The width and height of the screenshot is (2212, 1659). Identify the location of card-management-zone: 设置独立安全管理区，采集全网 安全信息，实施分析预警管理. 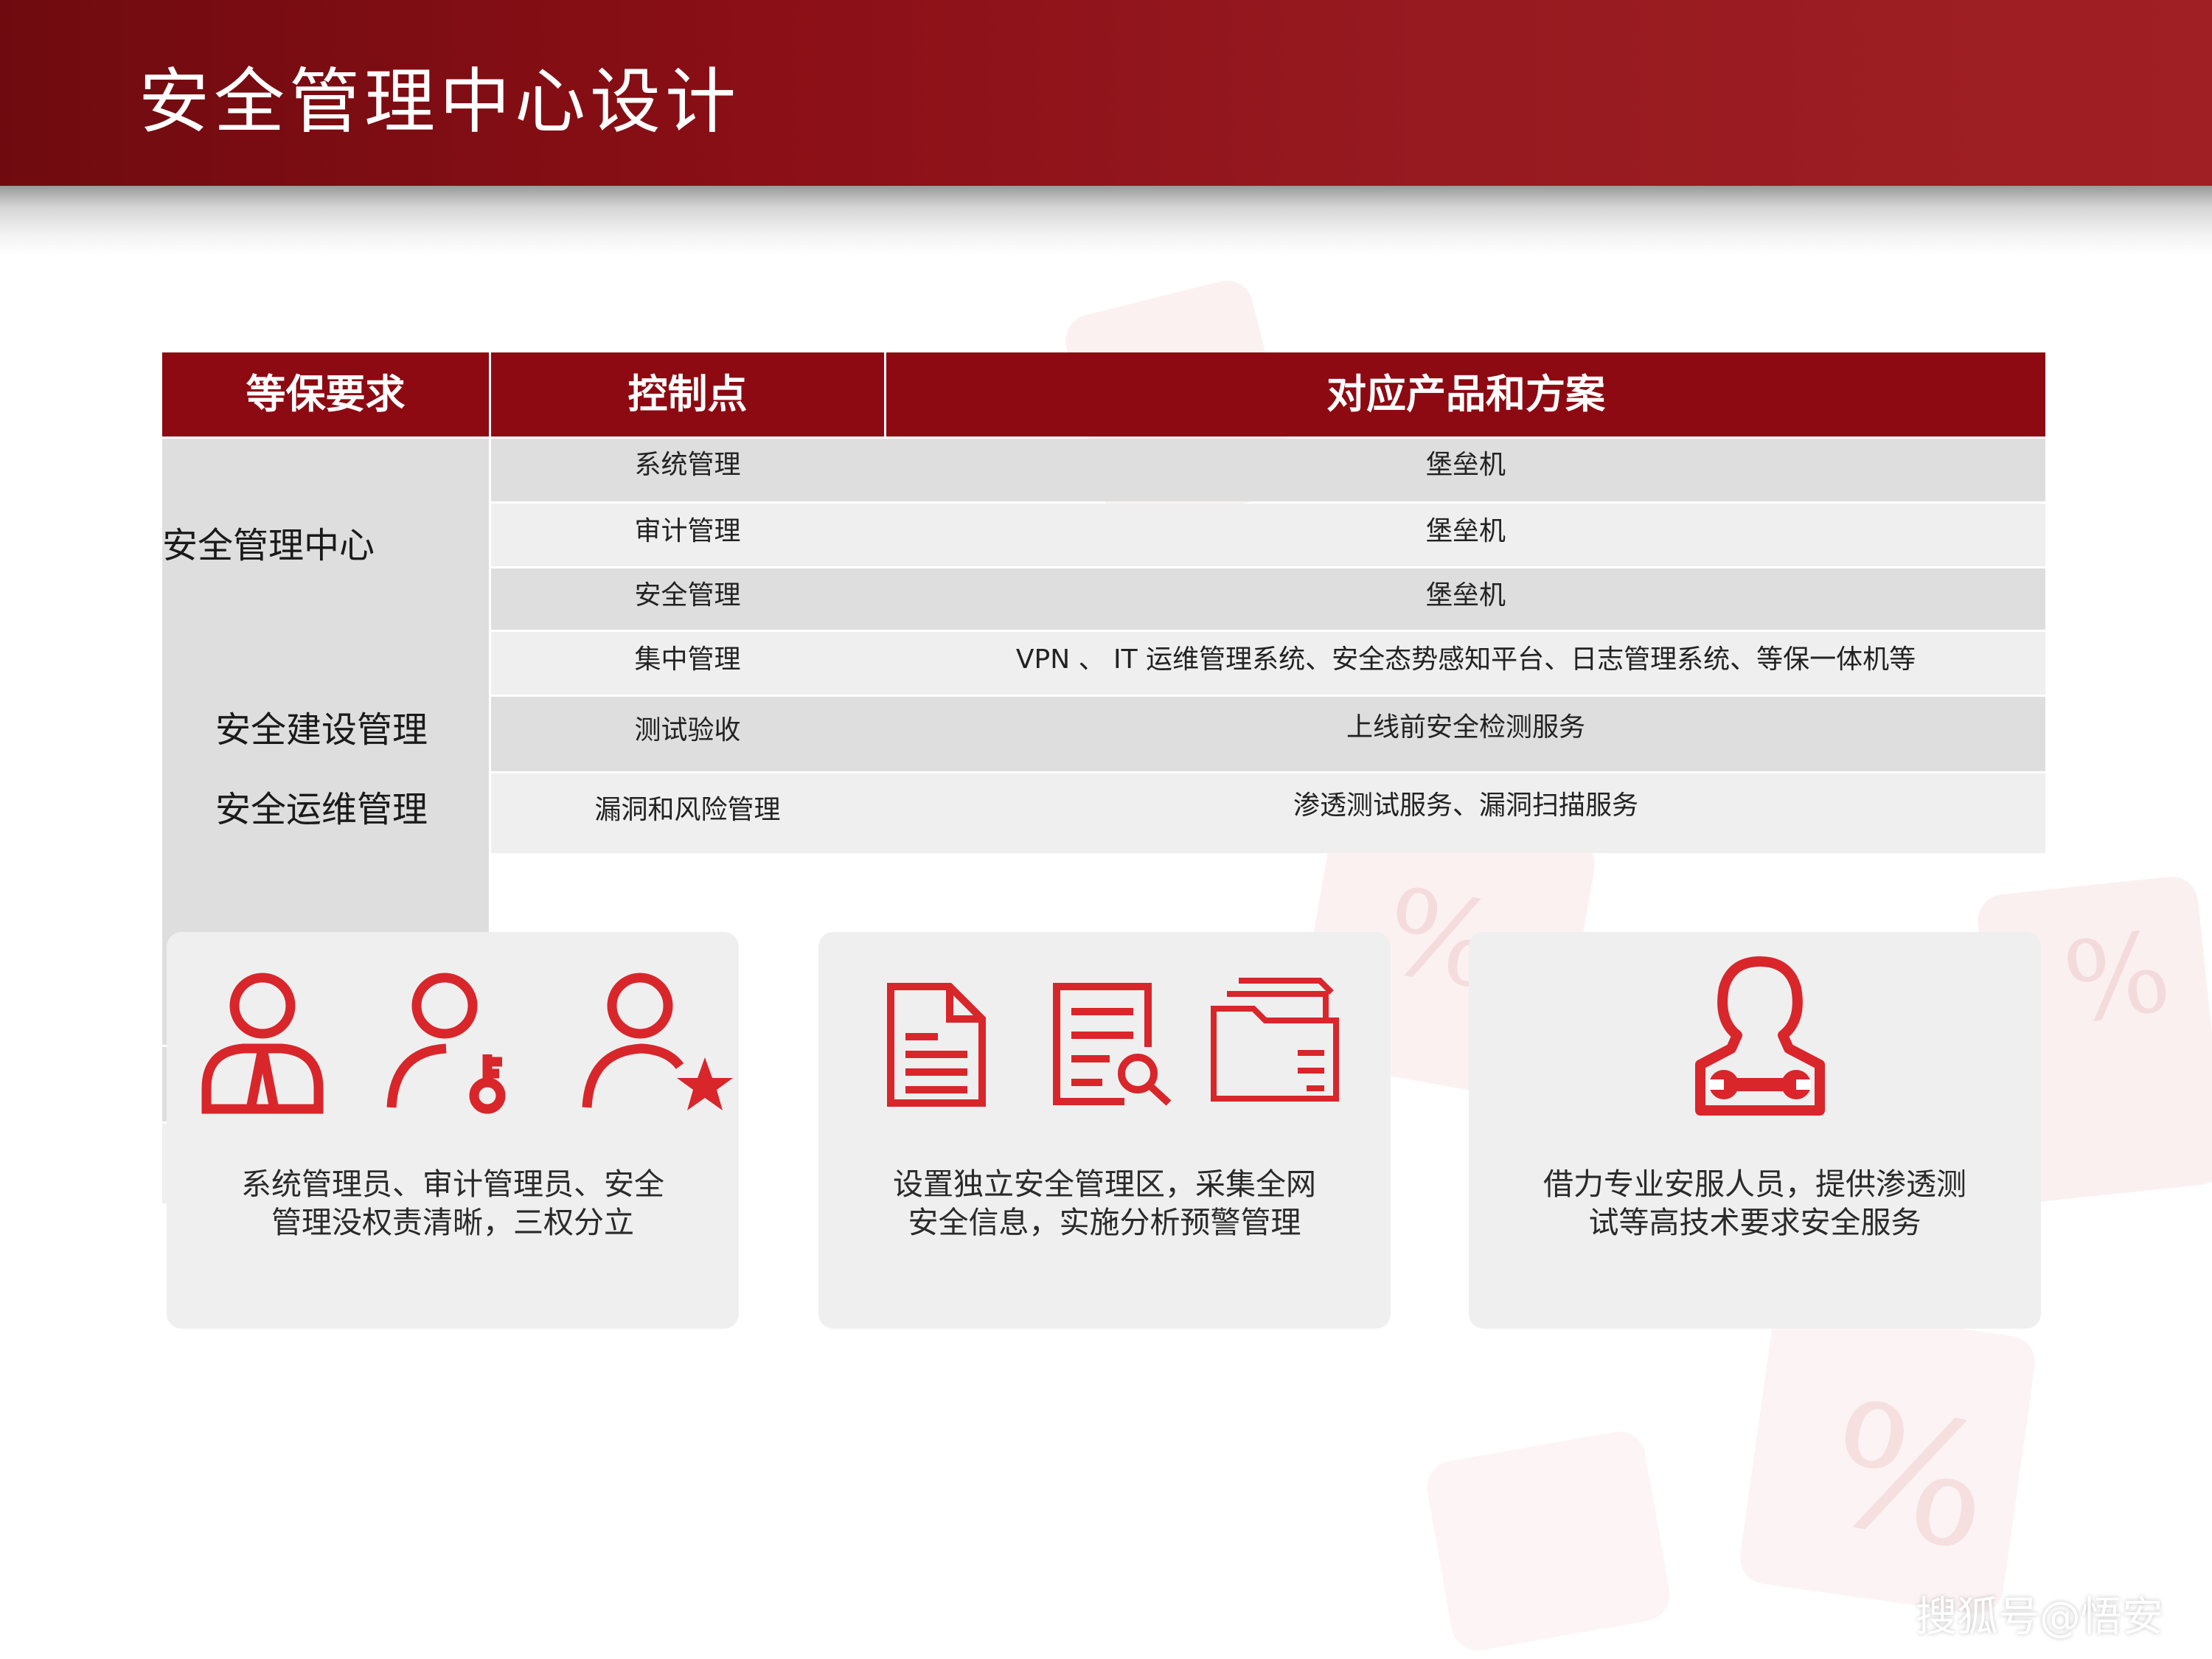
(1104, 1130).